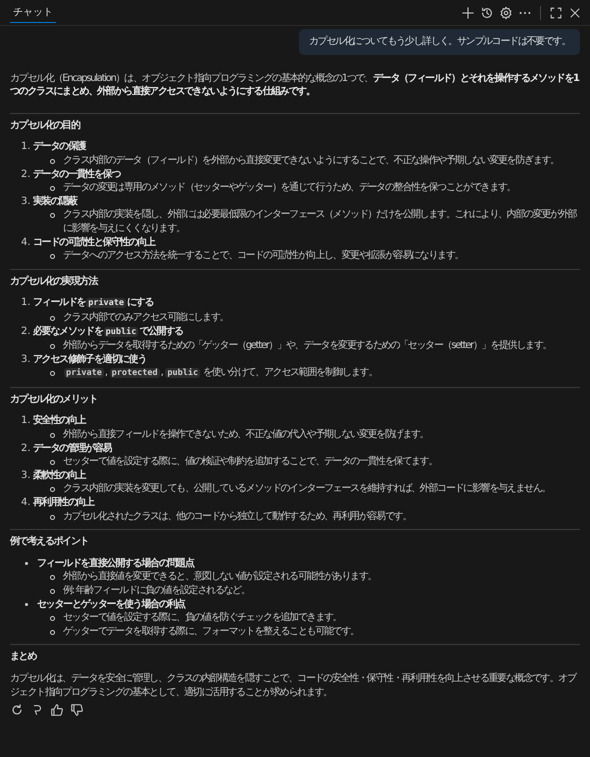  Describe the element at coordinates (202, 618) in the screenshot. I see `list-item-text: セッターで値を設定する際に、負の値を防ぐチェックを追加できます。` at that location.